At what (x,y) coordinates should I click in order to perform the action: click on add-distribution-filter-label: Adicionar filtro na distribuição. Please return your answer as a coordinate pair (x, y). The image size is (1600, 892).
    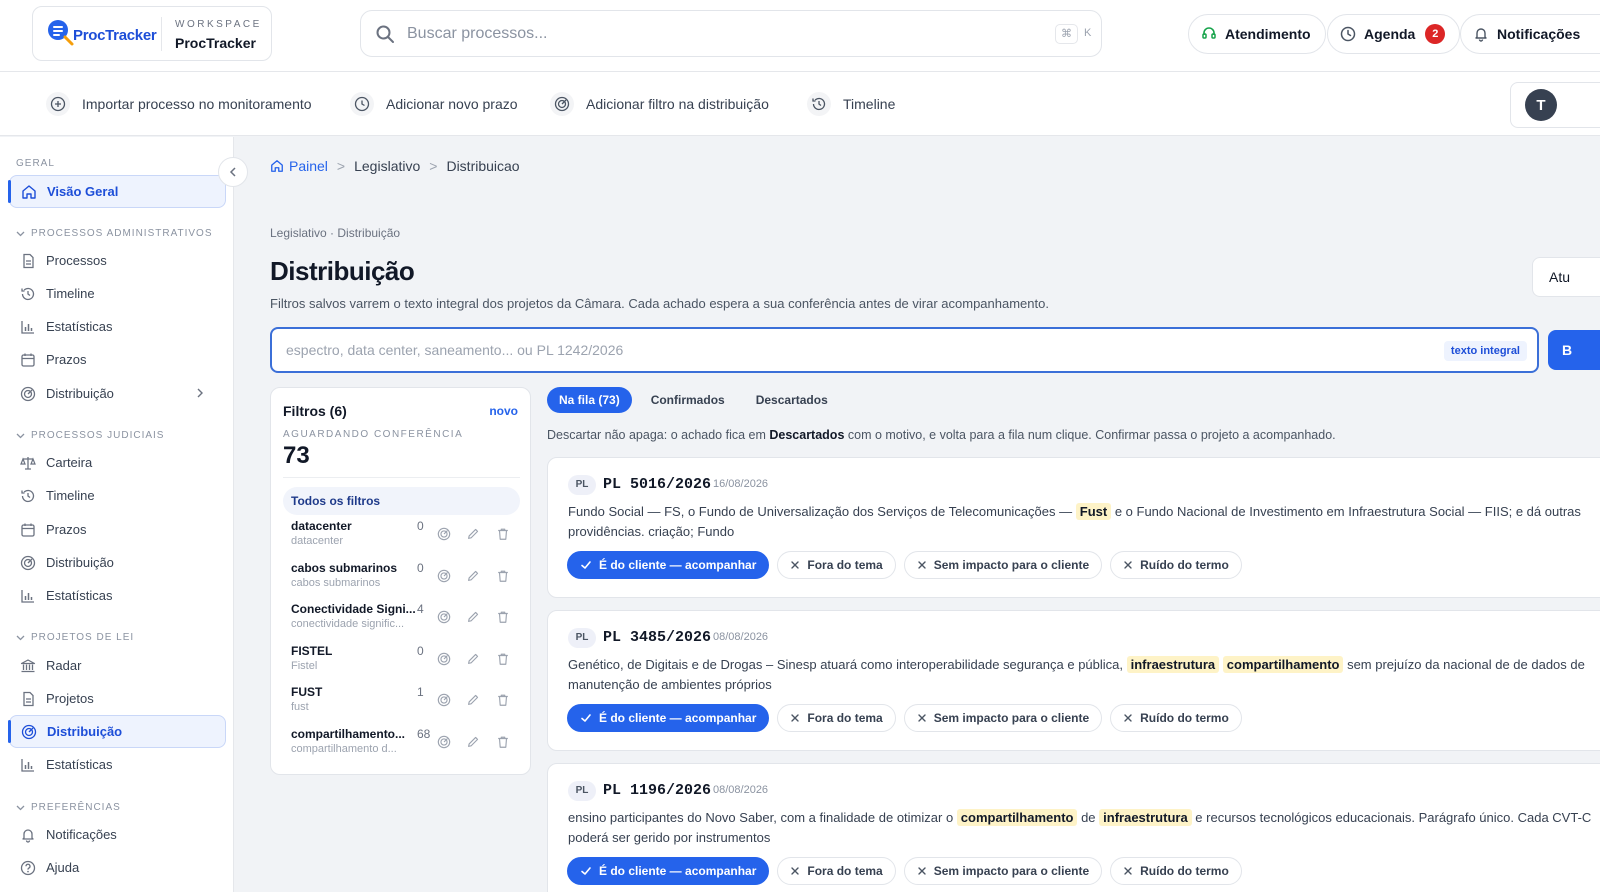
    Looking at the image, I should click on (677, 104).